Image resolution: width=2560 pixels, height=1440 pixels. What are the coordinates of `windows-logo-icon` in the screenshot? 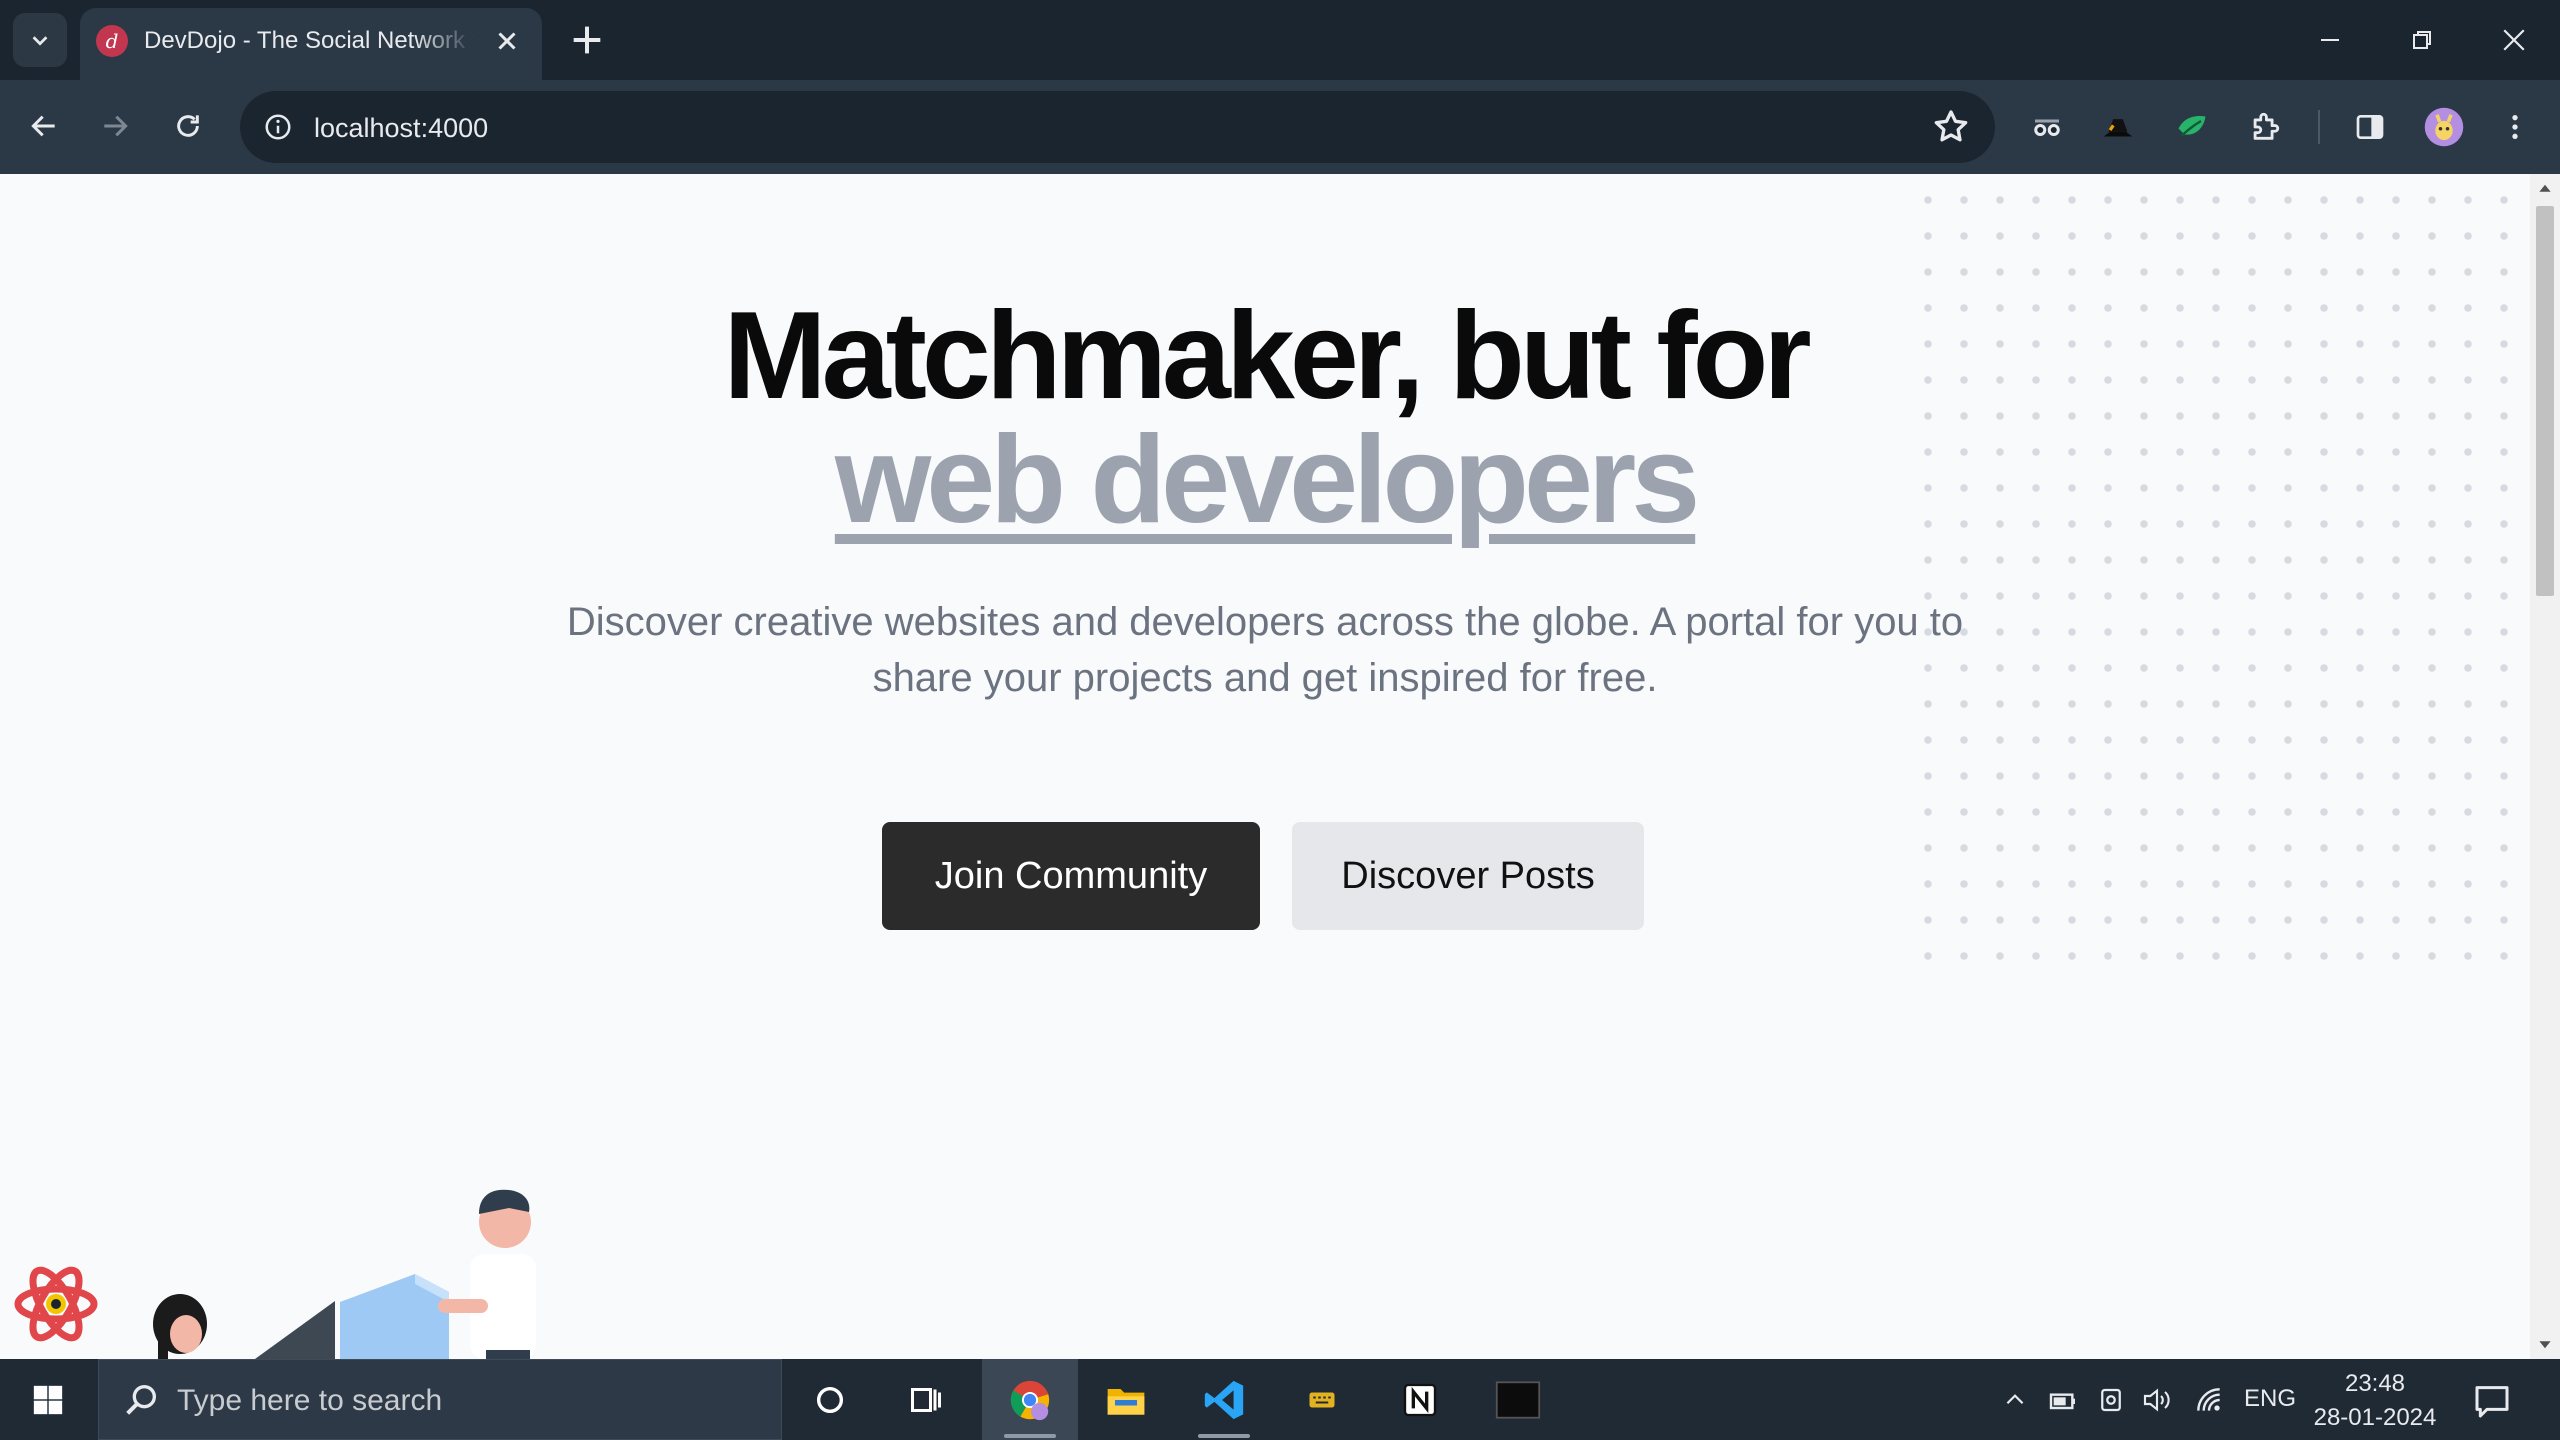 It's located at (48, 1400).